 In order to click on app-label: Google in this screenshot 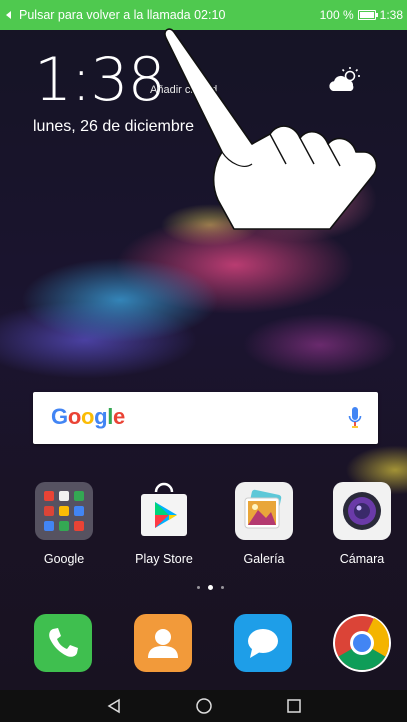, I will do `click(64, 559)`.